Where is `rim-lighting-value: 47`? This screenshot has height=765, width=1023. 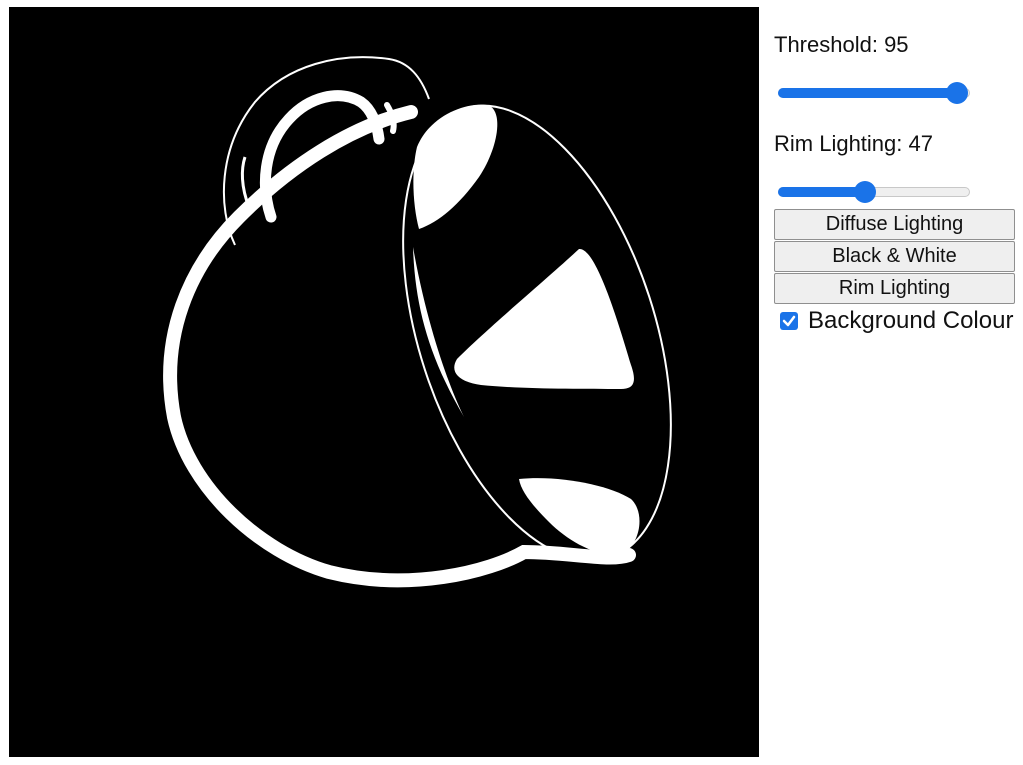 rim-lighting-value: 47 is located at coordinates (920, 143).